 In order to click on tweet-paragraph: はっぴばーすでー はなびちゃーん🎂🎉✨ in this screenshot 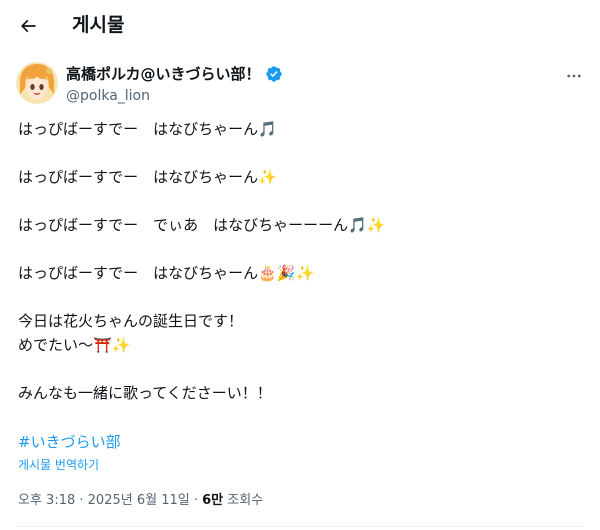, I will do `click(298, 273)`.